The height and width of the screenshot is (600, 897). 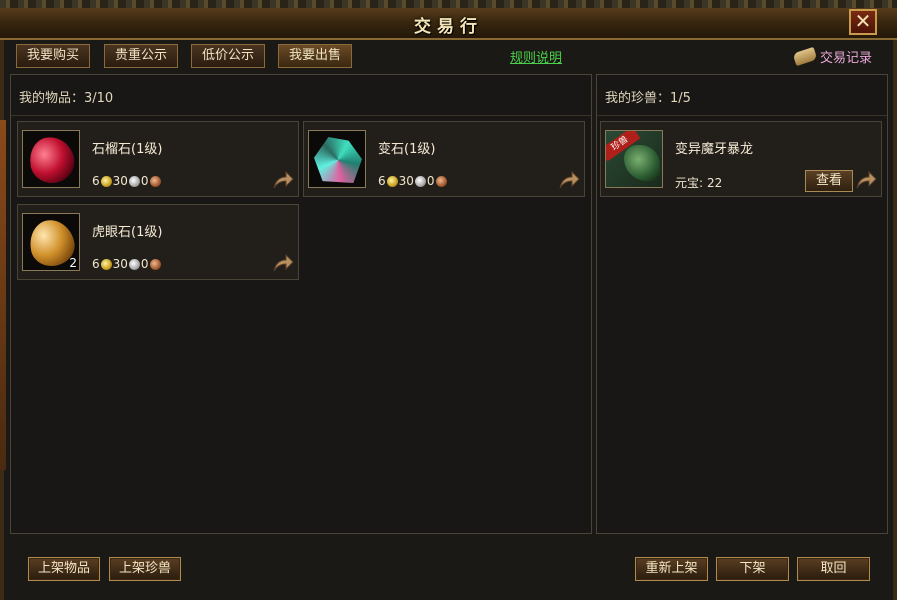 What do you see at coordinates (53, 56) in the screenshot?
I see `tab-buy: 我要购买` at bounding box center [53, 56].